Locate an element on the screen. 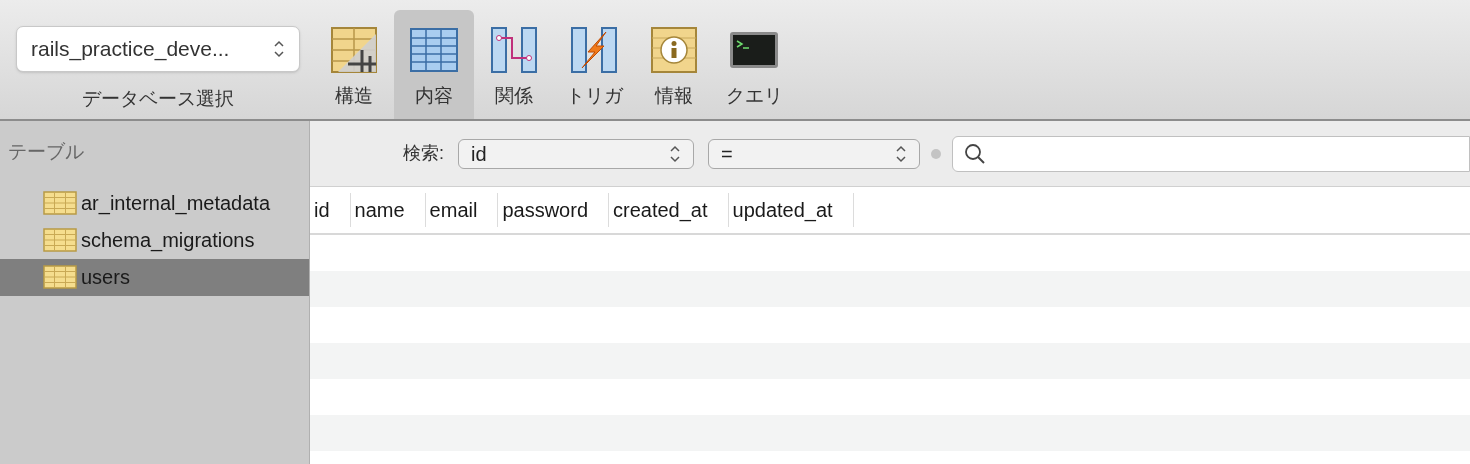 The image size is (1470, 464). toolbar-button: 関係 is located at coordinates (514, 64).